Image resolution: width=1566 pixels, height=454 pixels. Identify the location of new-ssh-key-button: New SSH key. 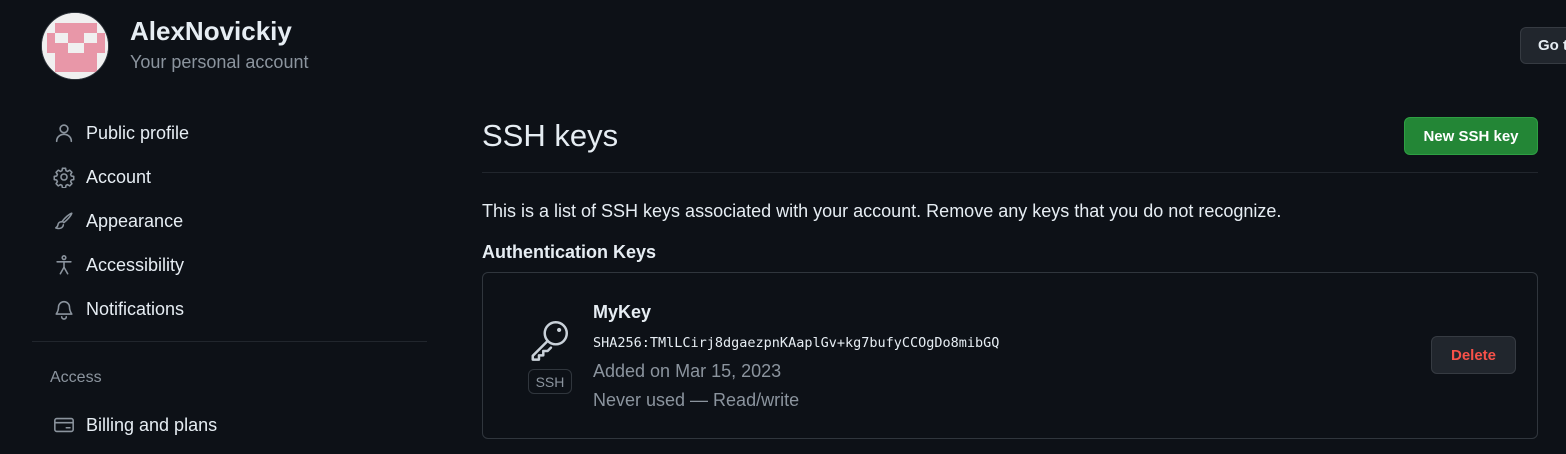
(1471, 136).